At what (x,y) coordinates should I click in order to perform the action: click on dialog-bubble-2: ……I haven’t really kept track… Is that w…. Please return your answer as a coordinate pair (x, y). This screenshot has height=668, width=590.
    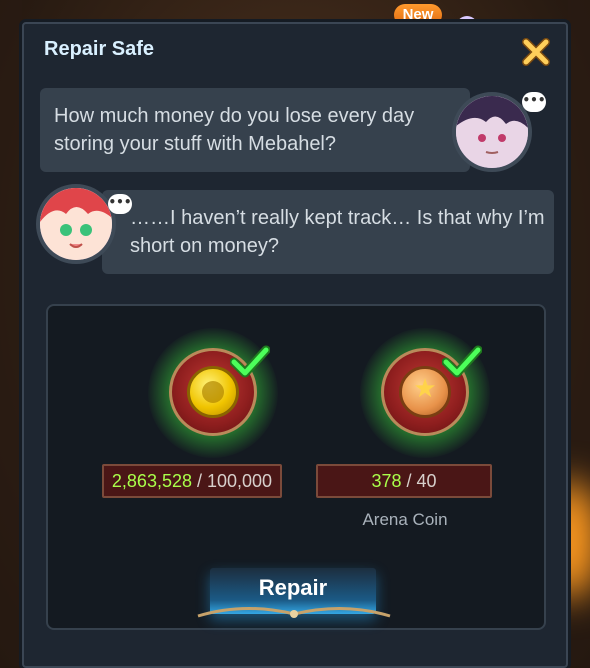
    Looking at the image, I should click on (328, 232).